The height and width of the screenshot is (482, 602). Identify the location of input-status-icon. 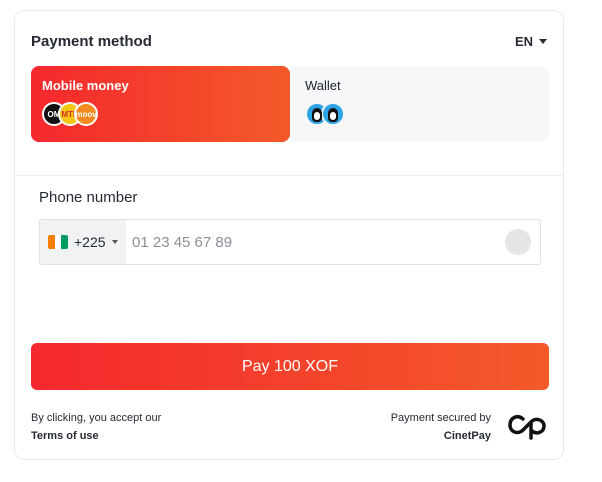
(518, 242).